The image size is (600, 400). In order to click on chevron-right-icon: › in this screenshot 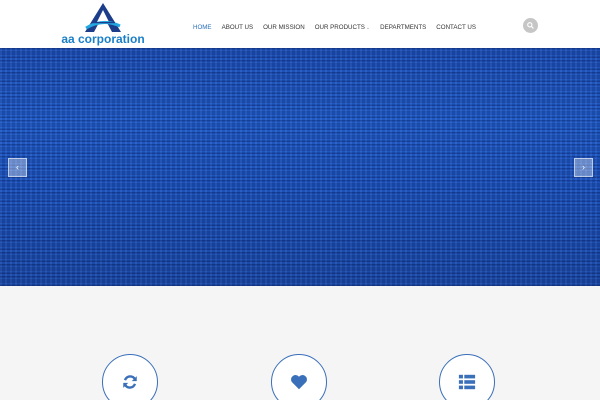, I will do `click(583, 167)`.